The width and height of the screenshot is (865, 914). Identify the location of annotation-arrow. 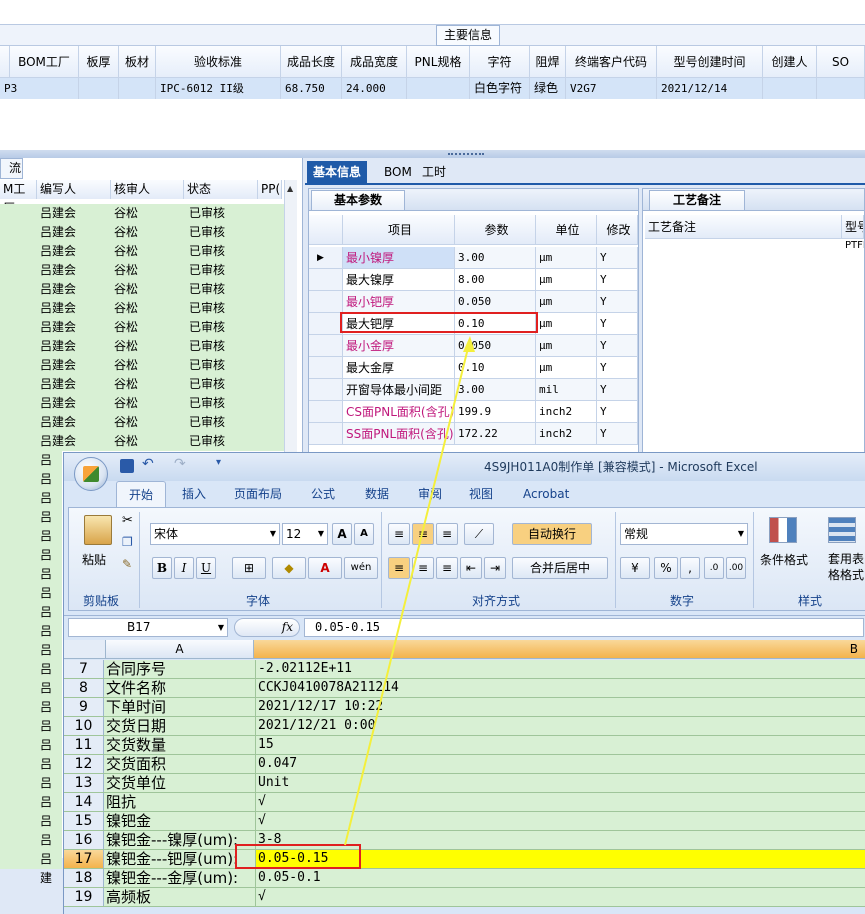
(409, 591).